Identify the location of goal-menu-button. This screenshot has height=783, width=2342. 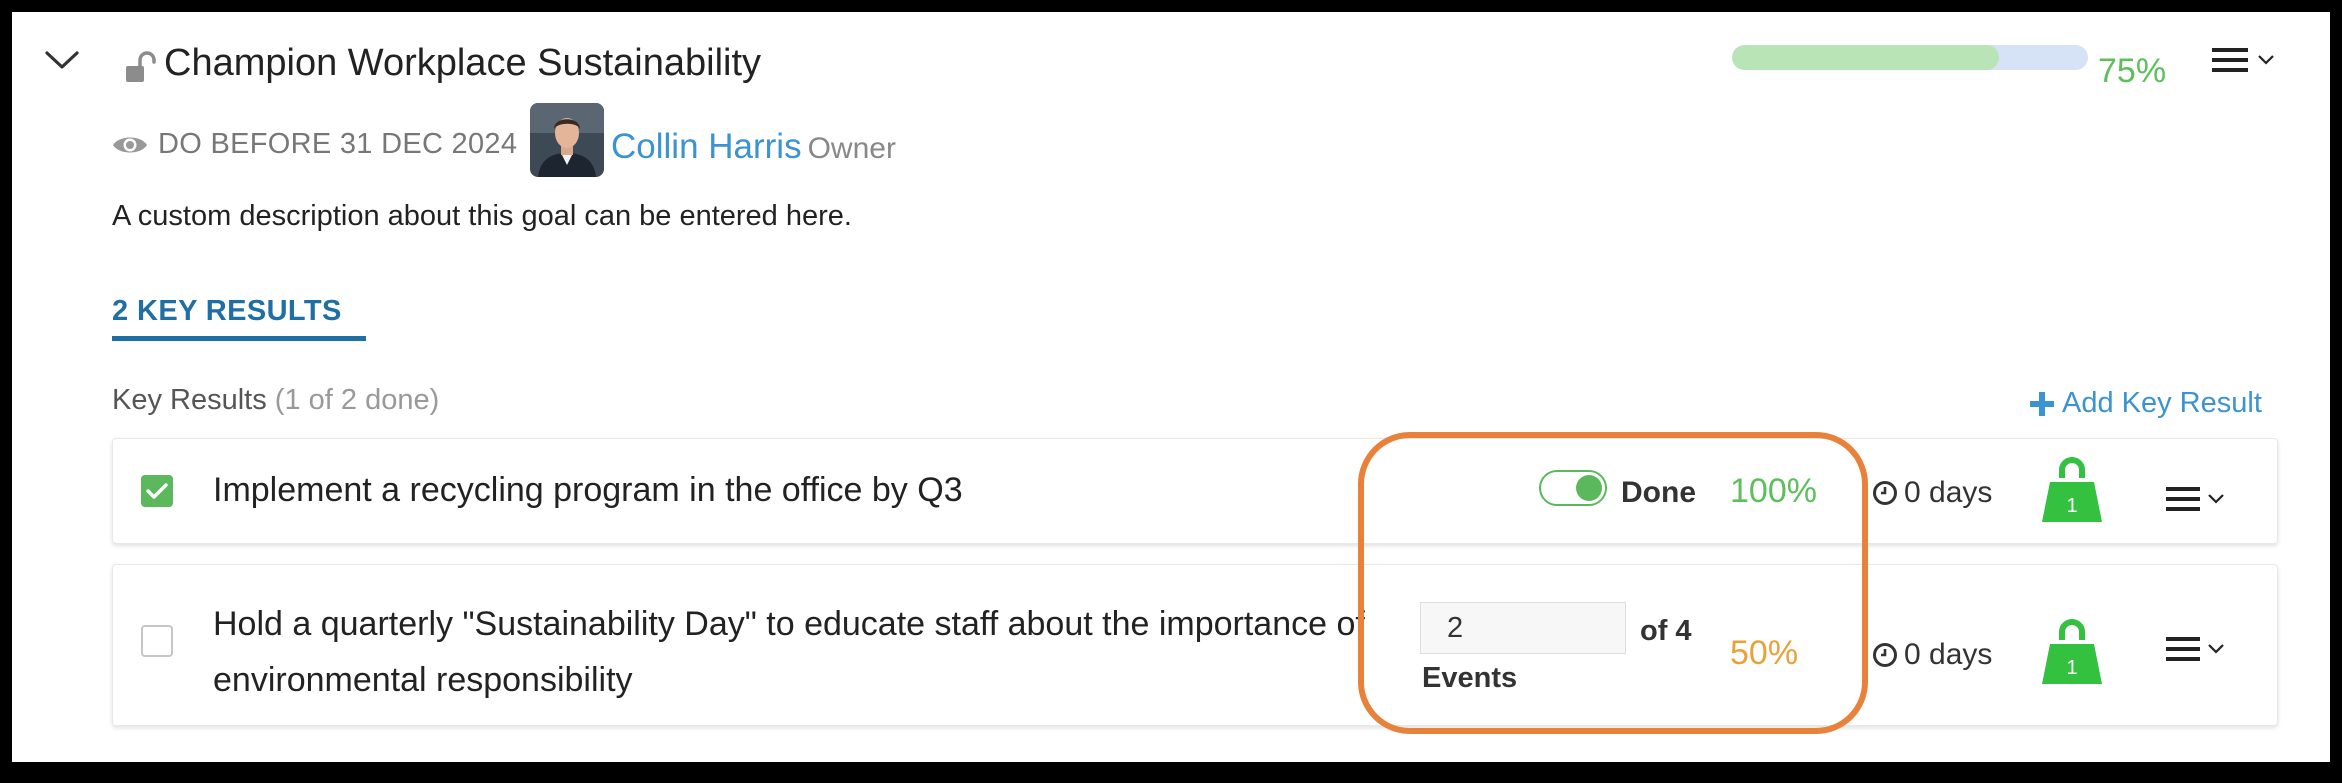
(2243, 60).